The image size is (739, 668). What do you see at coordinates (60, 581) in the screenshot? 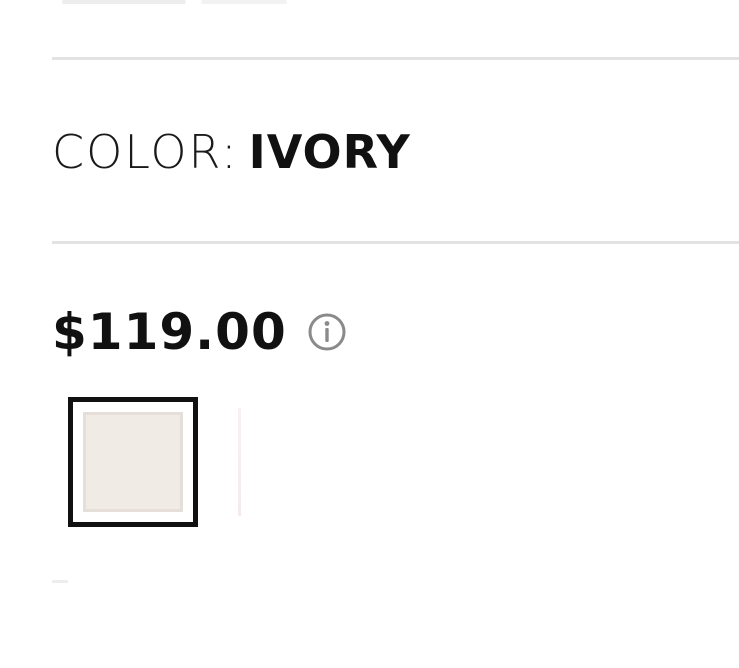
I see `cropped-content-remnant-bottom` at bounding box center [60, 581].